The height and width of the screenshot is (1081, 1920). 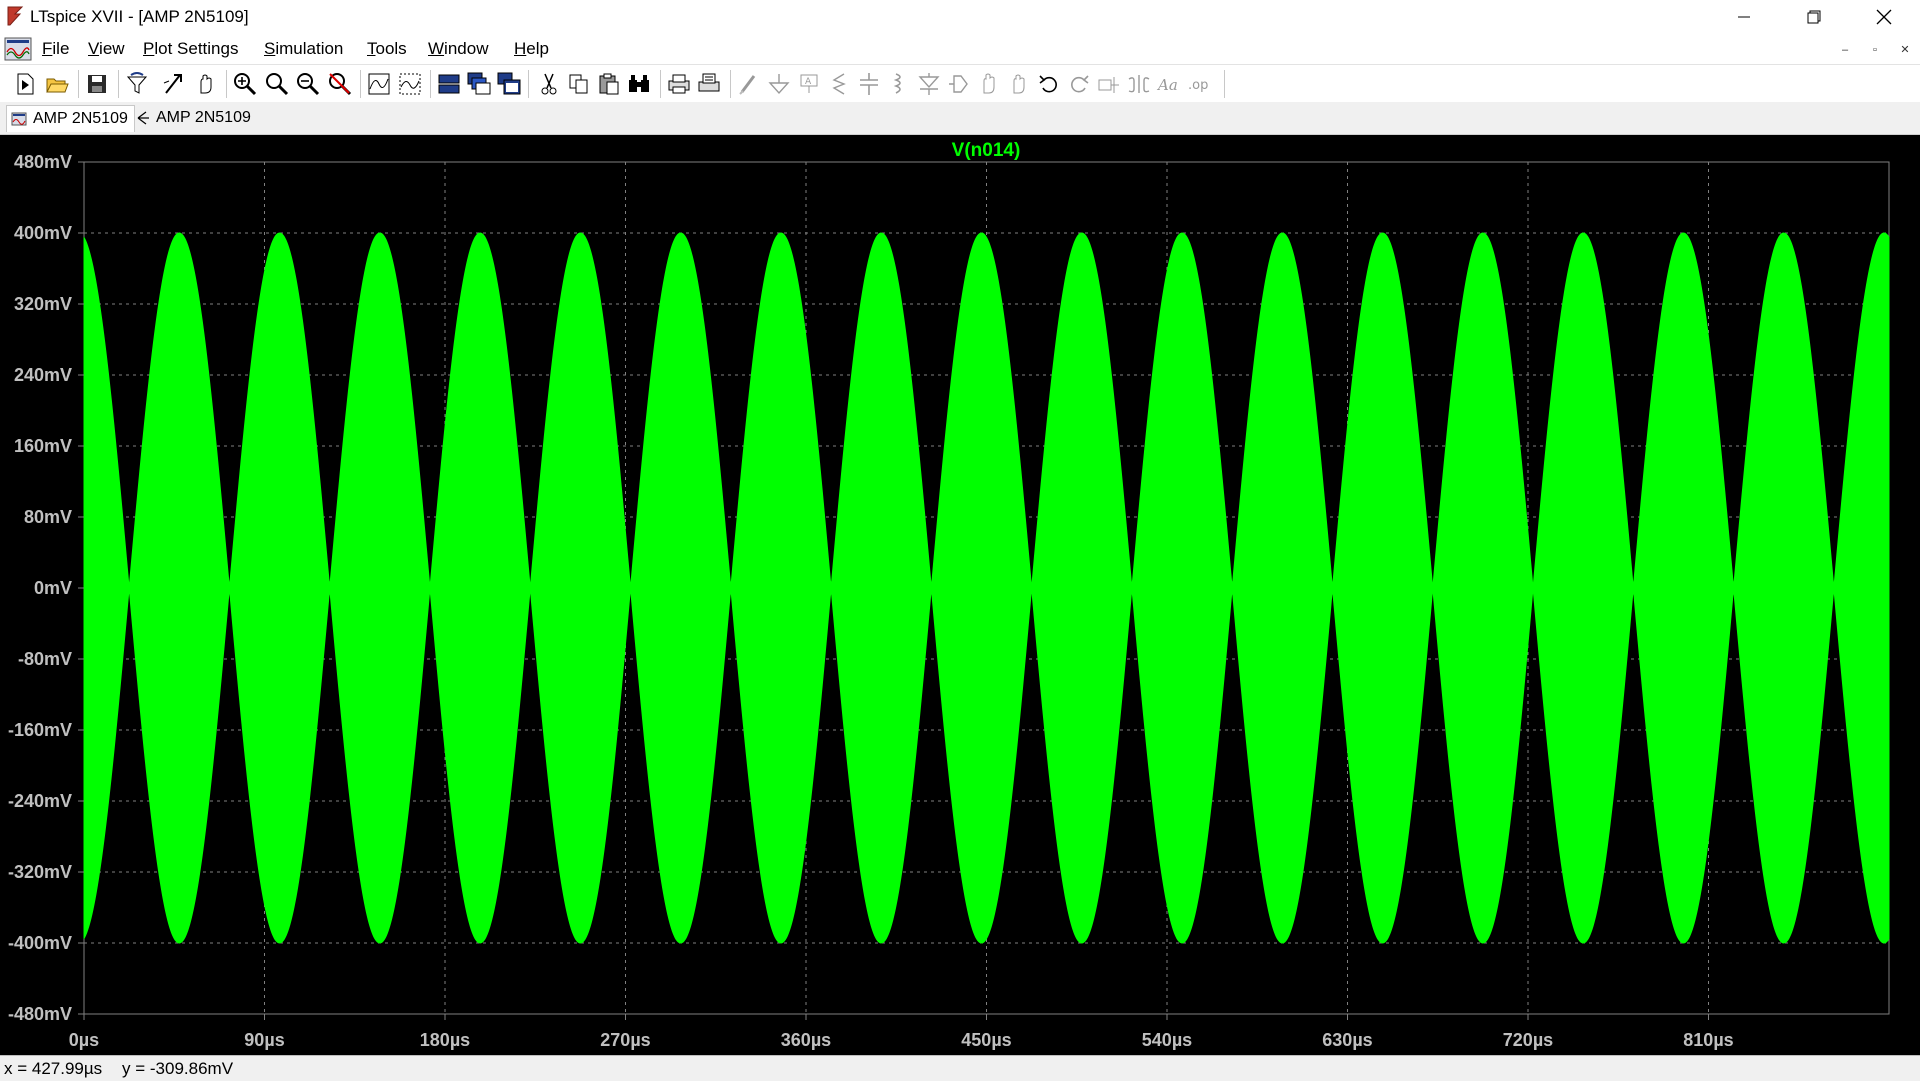 I want to click on document-tabs: AMP 2N5109 AMP 2N5109, so click(x=960, y=118).